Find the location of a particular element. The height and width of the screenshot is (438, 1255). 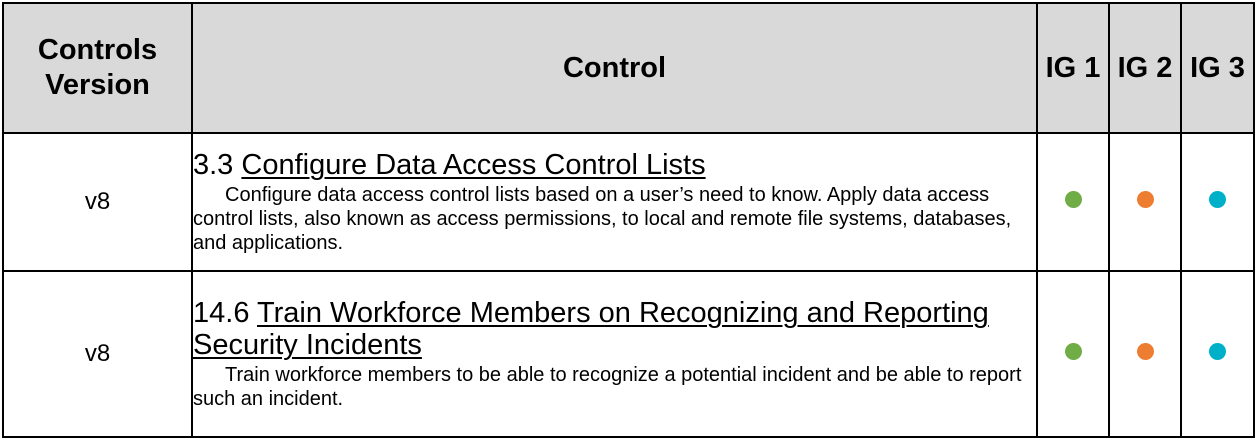

control-title: 3.3 Configure Data Access Control Lists is located at coordinates (614, 165).